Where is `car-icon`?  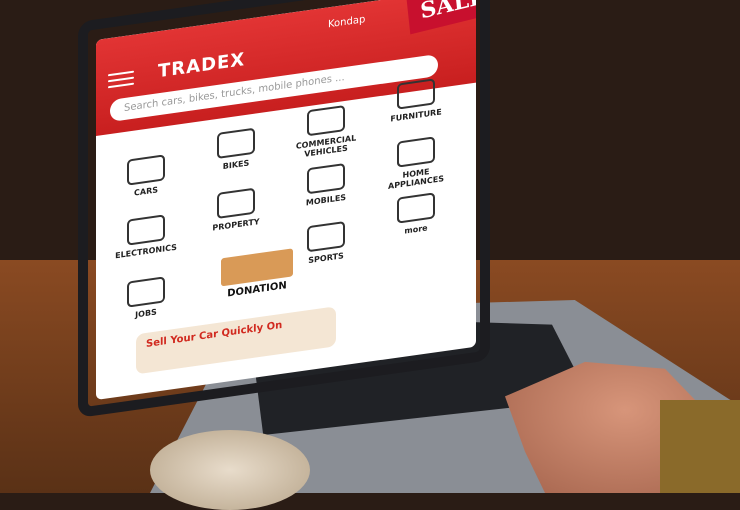
car-icon is located at coordinates (146, 170).